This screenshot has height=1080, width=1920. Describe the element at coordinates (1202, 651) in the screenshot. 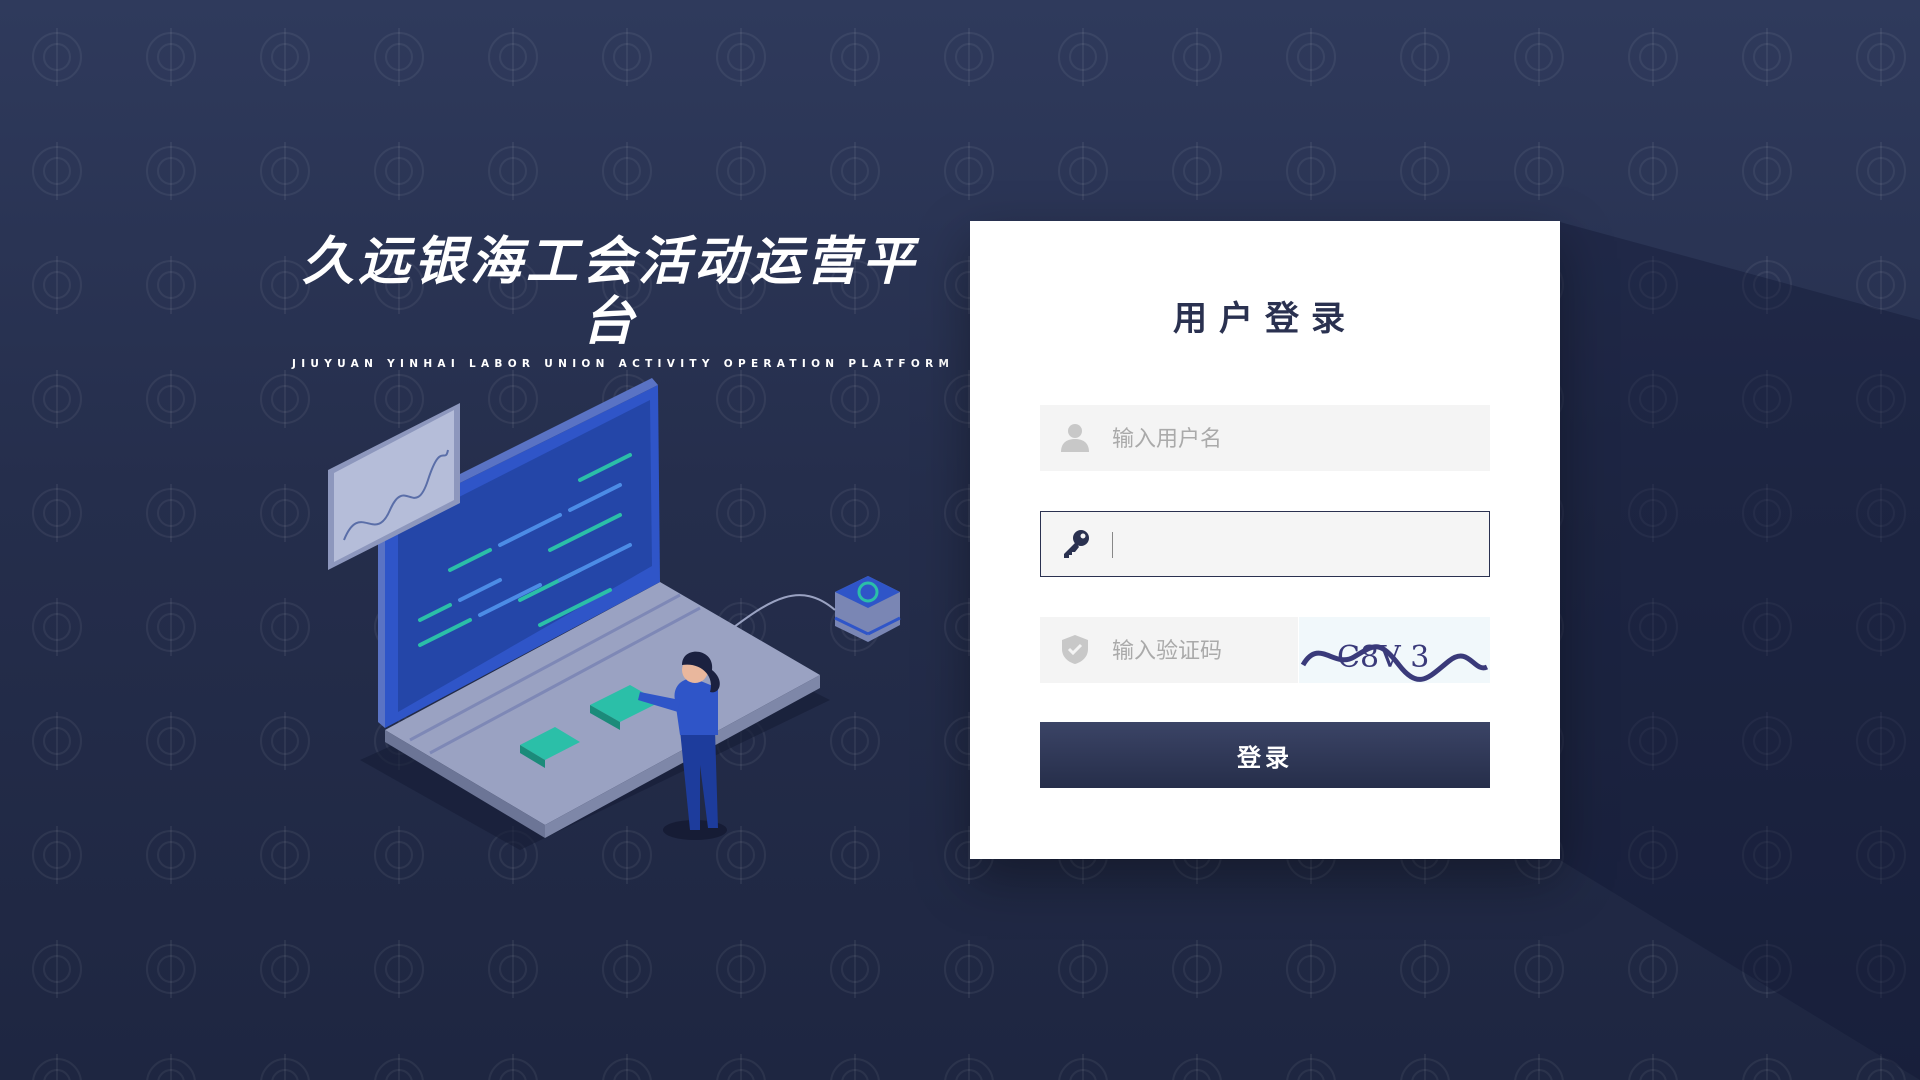

I see `captcha-input` at that location.